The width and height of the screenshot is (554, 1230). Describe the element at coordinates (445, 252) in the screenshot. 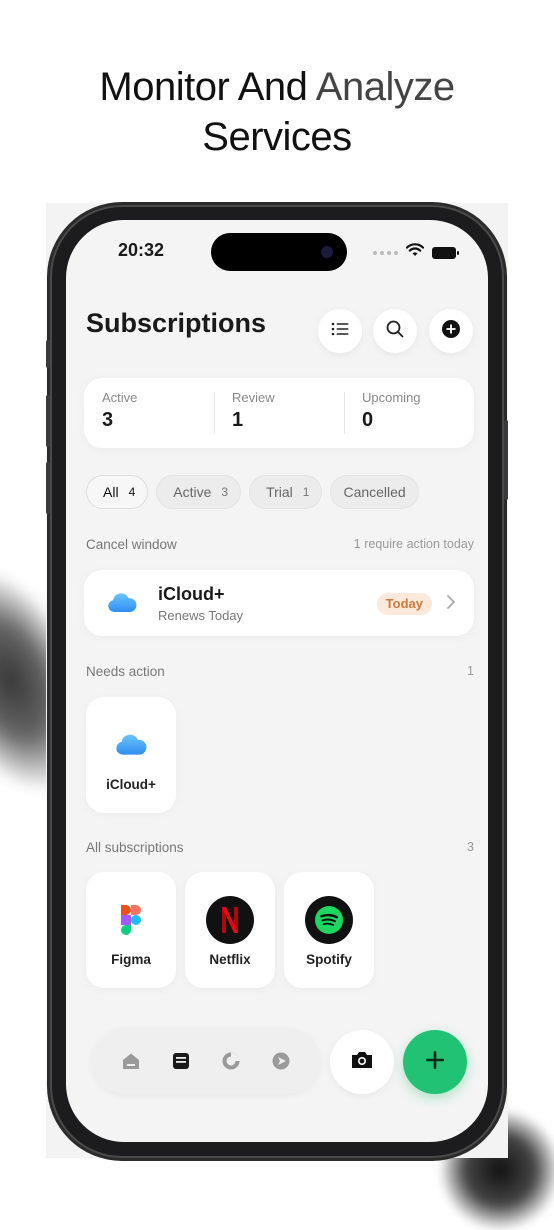

I see `battery-icon` at that location.